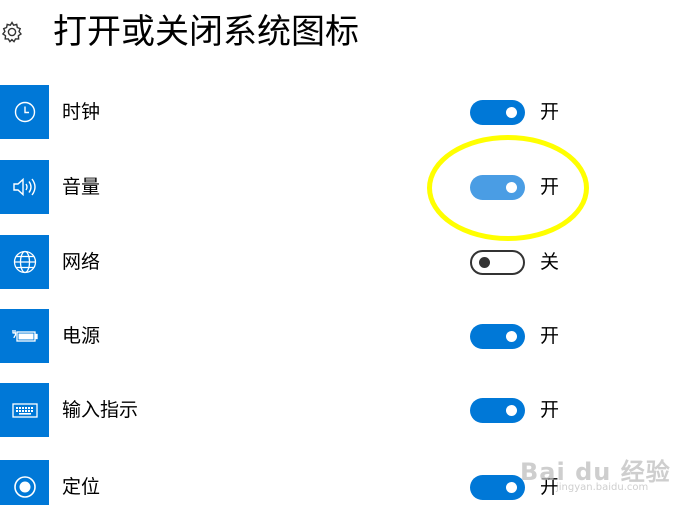 This screenshot has height=505, width=677. Describe the element at coordinates (81, 187) in the screenshot. I see `settings-row-label: 音量` at that location.